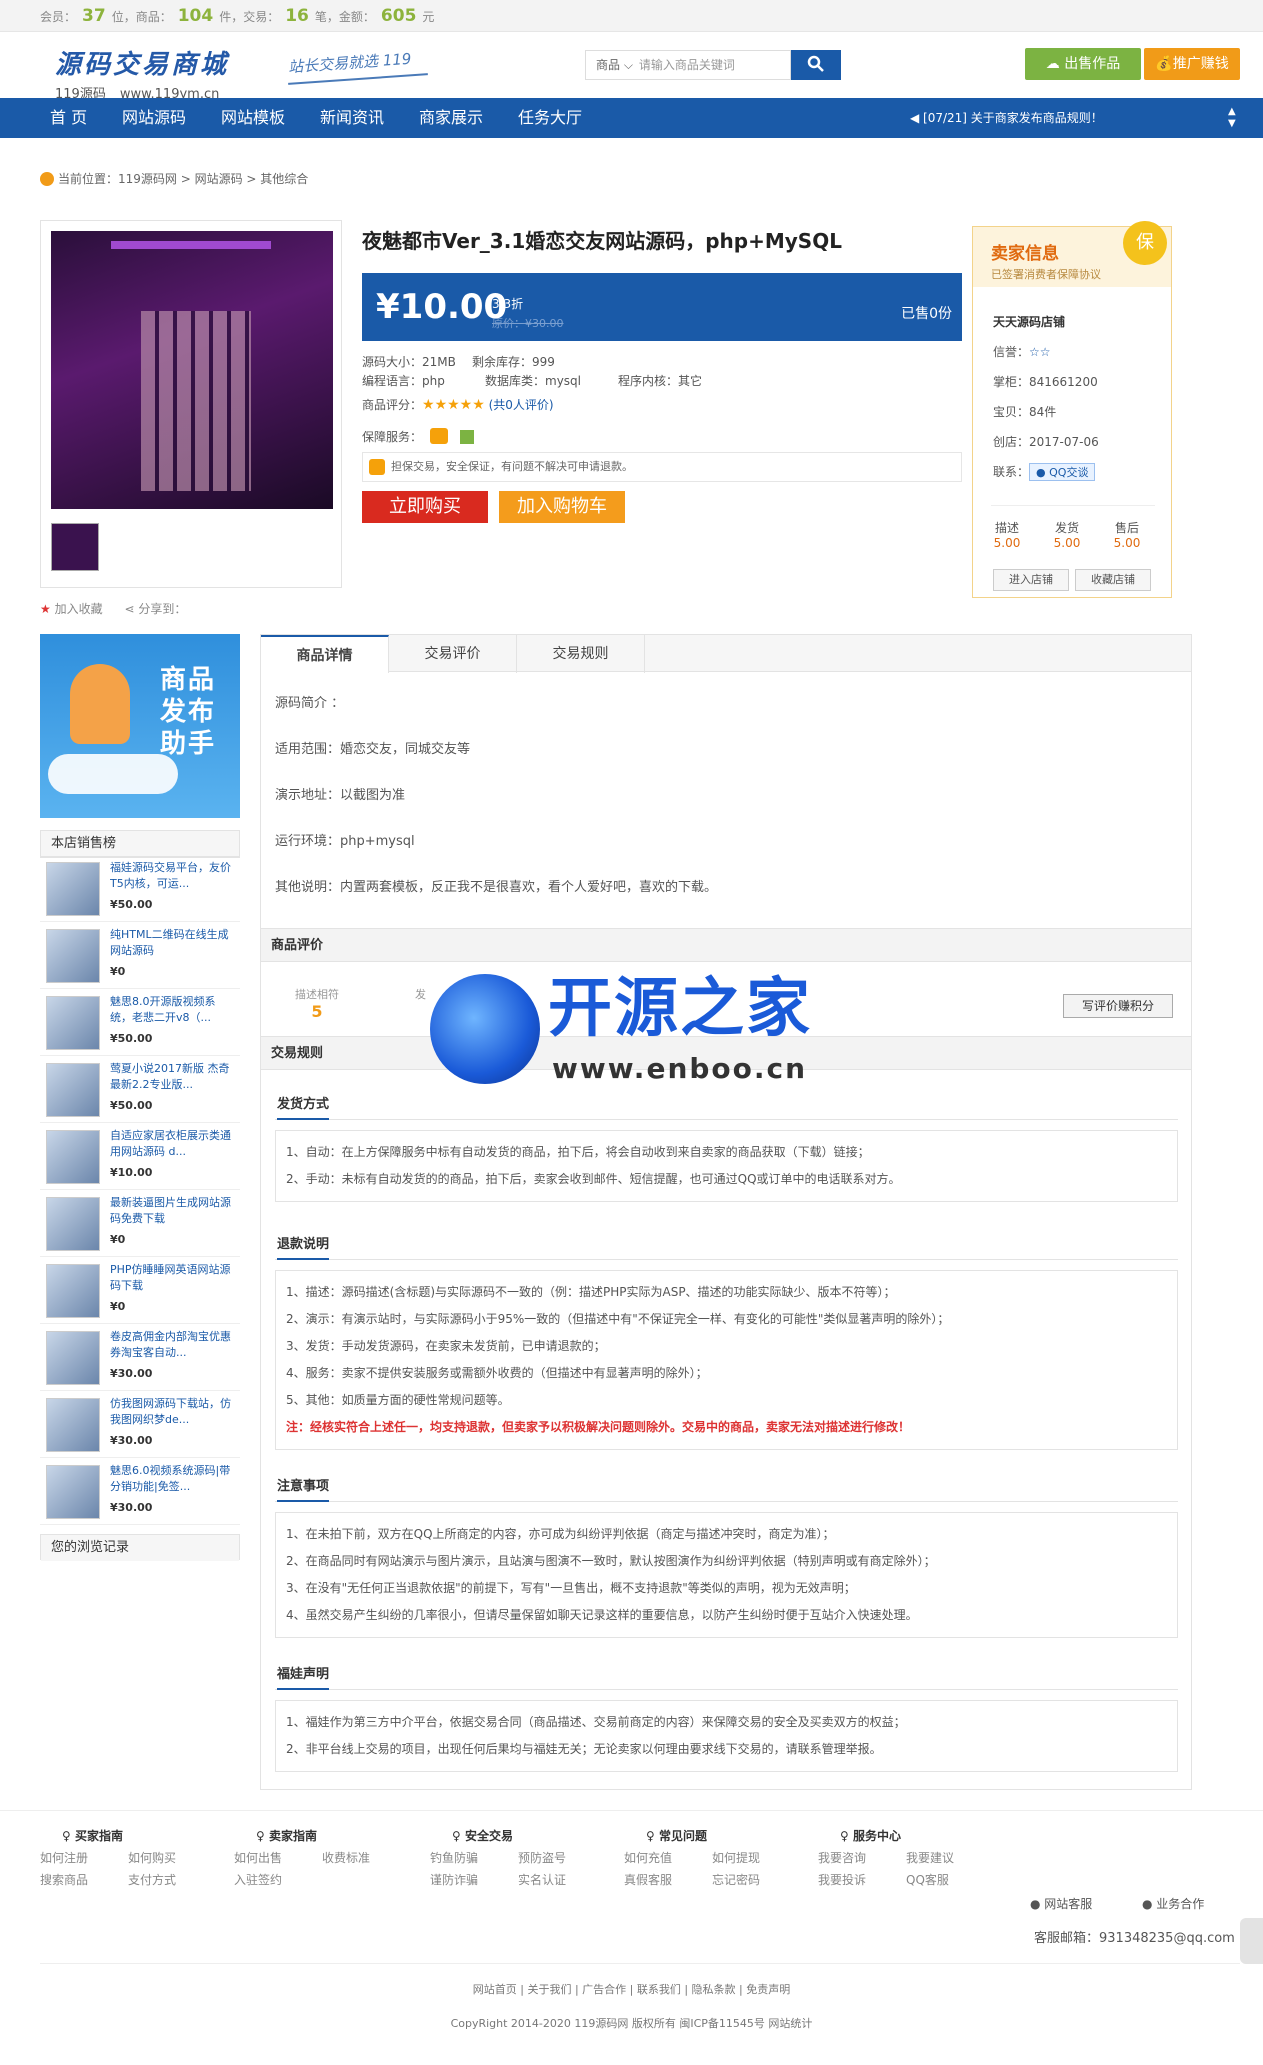 This screenshot has height=2065, width=1263. I want to click on search-button, so click(816, 65).